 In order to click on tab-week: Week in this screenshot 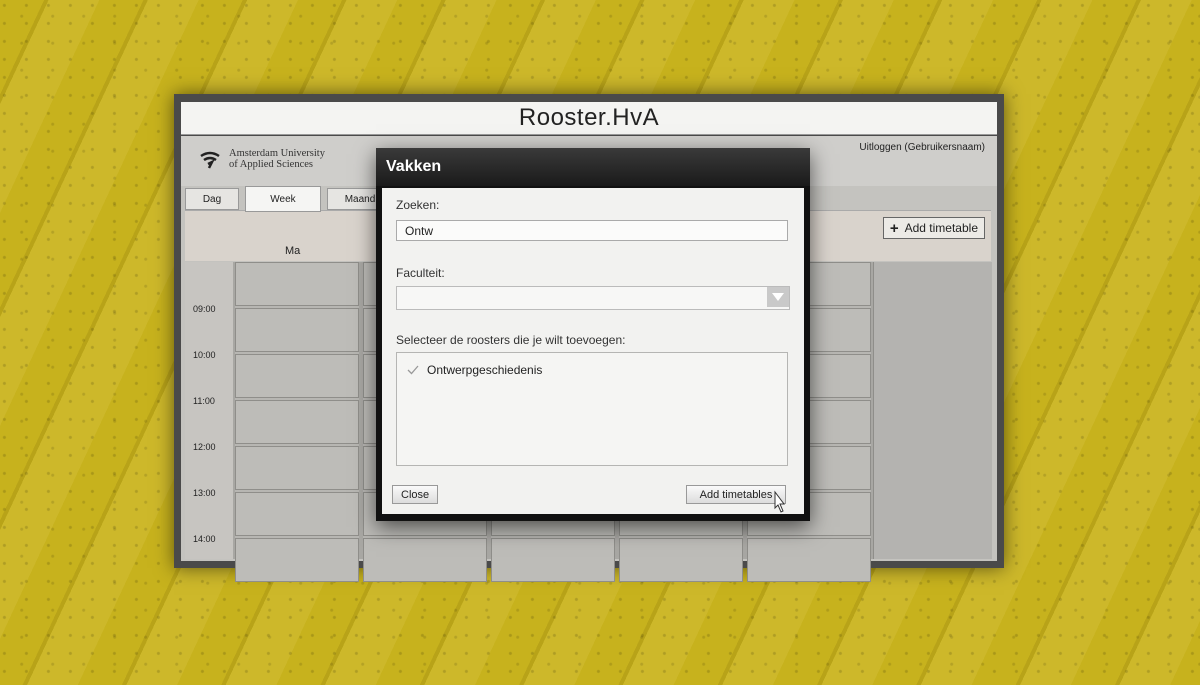, I will do `click(283, 199)`.